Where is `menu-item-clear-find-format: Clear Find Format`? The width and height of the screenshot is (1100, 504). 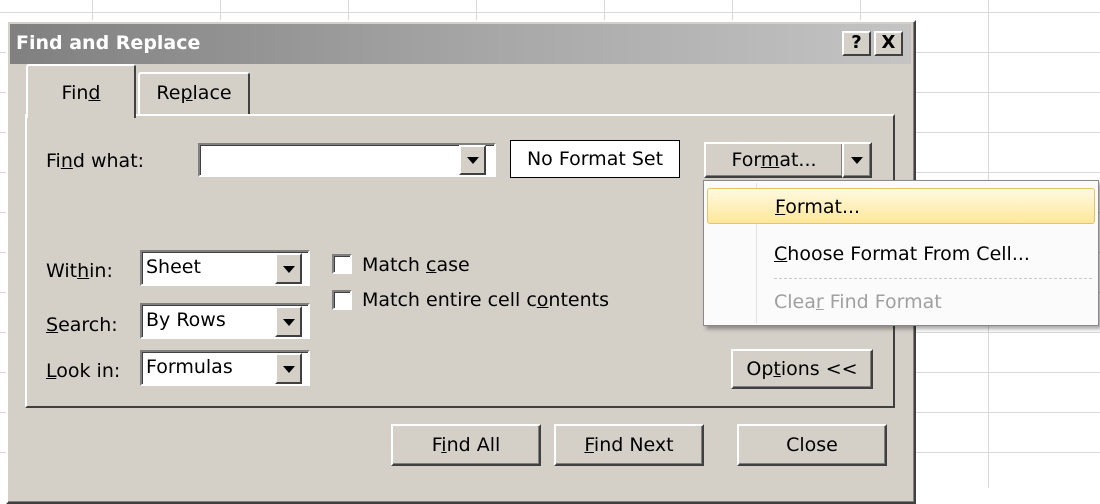 menu-item-clear-find-format: Clear Find Format is located at coordinates (858, 302).